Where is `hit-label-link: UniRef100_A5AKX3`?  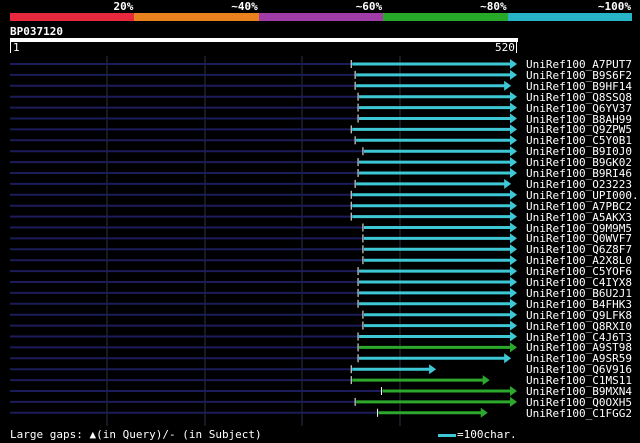 hit-label-link: UniRef100_A5AKX3 is located at coordinates (579, 217).